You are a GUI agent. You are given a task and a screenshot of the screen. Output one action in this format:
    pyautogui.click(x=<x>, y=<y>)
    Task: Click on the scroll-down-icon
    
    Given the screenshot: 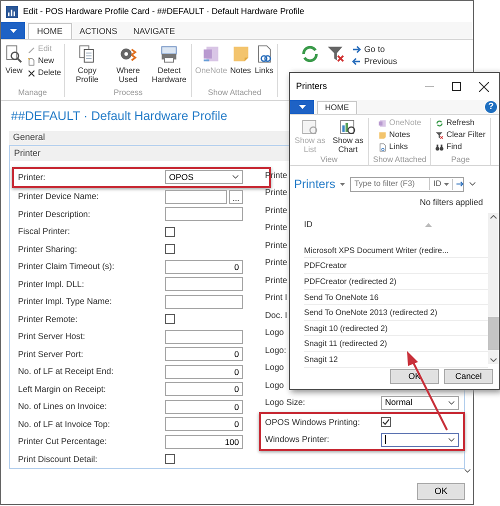 What is the action you would take?
    pyautogui.click(x=493, y=360)
    